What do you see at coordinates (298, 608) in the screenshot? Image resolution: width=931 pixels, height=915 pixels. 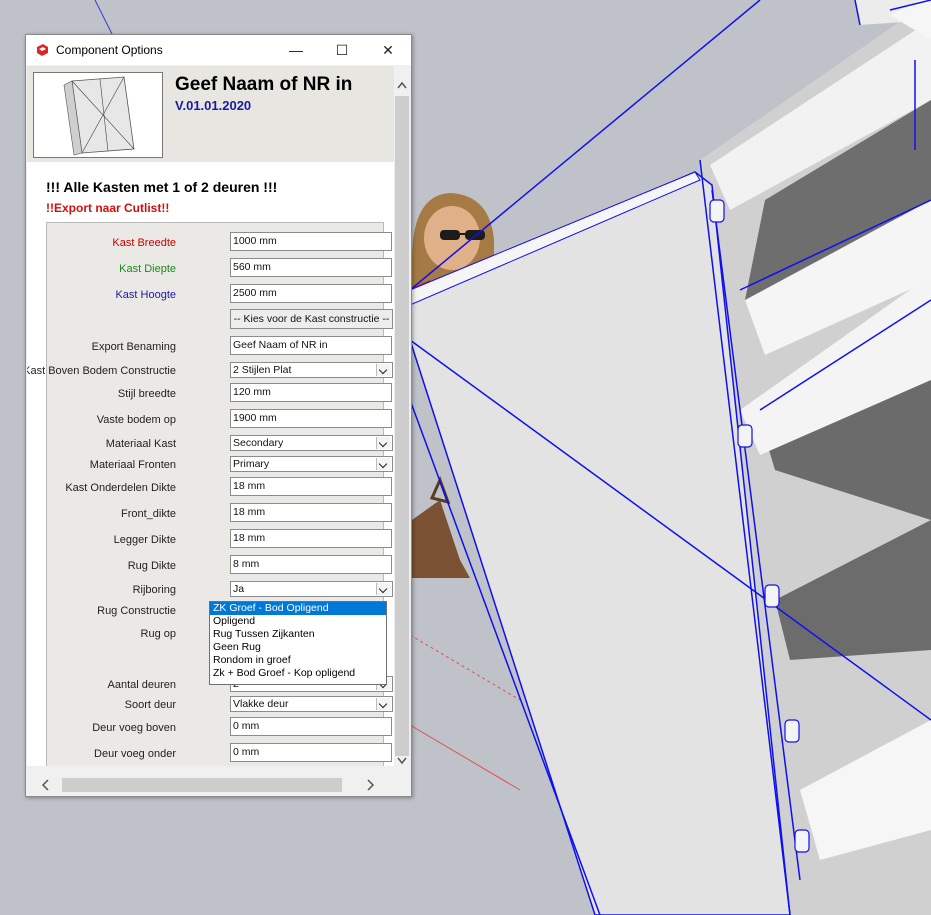 I see `dropdown-option: ZK Groef - Bod Opligend` at bounding box center [298, 608].